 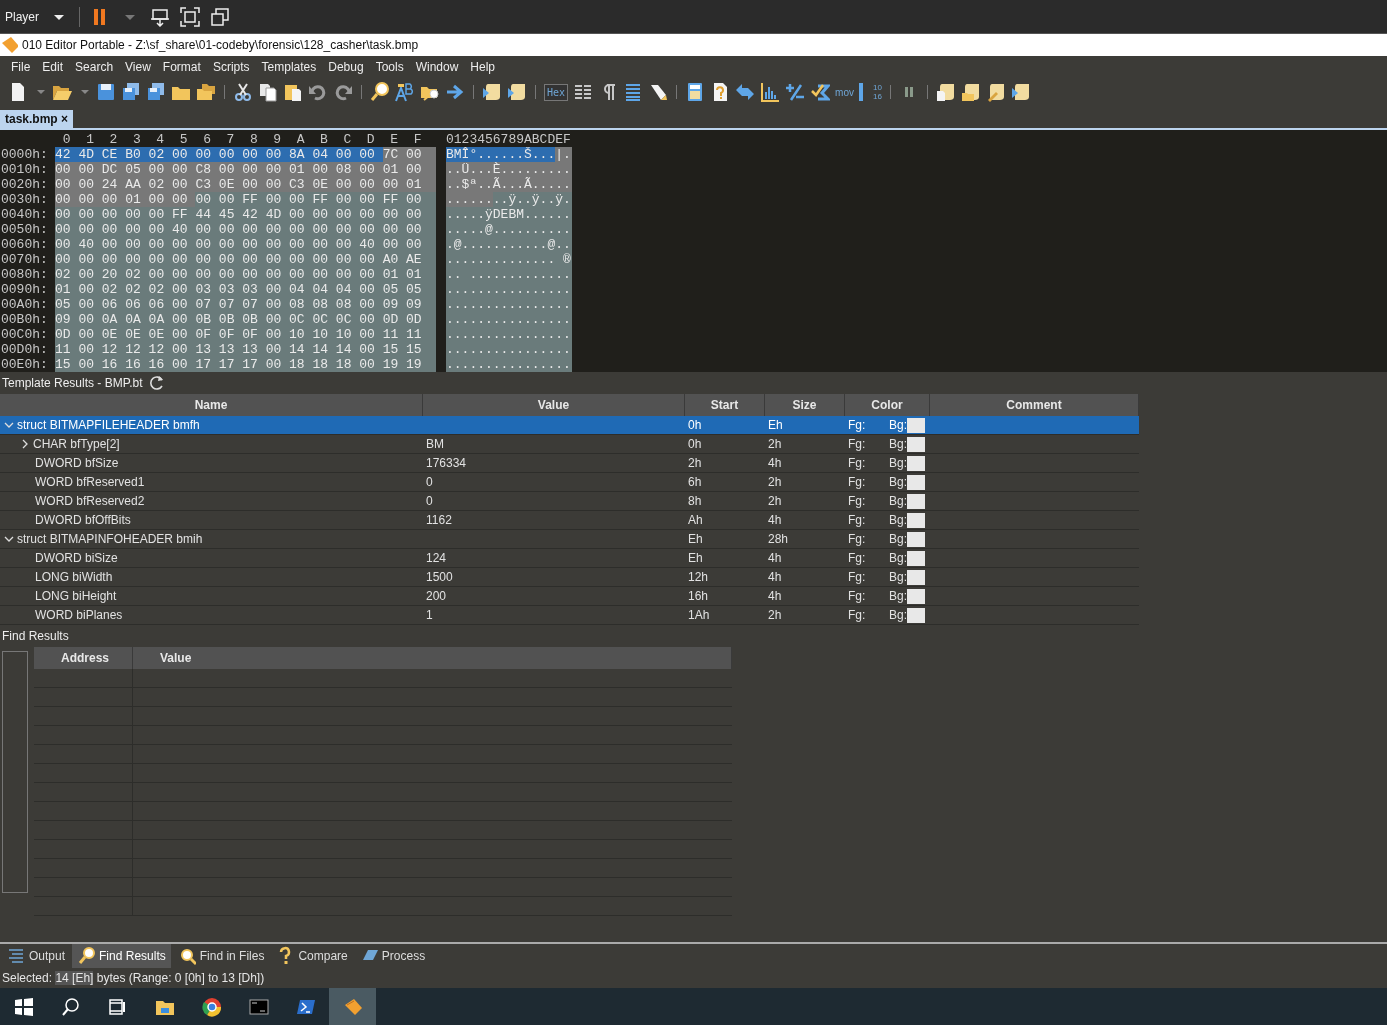 I want to click on ascii-text: .@...........@.., so click(x=509, y=244).